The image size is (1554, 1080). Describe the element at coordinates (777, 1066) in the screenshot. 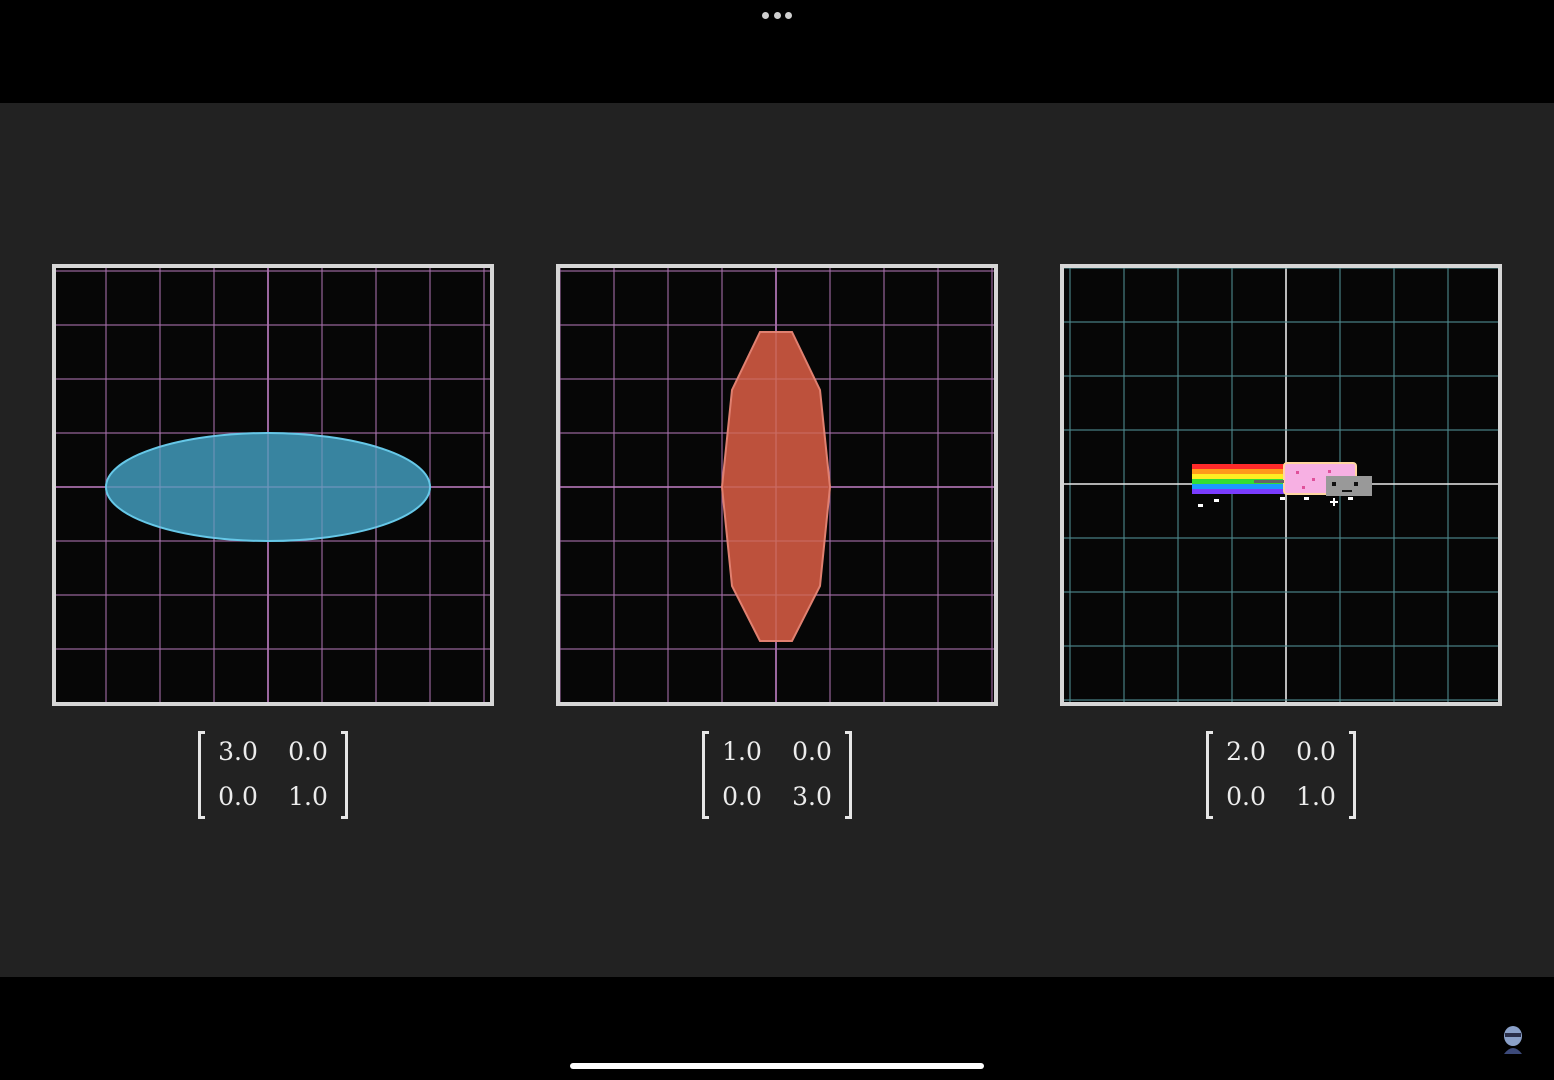

I see `home-indicator-bar` at that location.